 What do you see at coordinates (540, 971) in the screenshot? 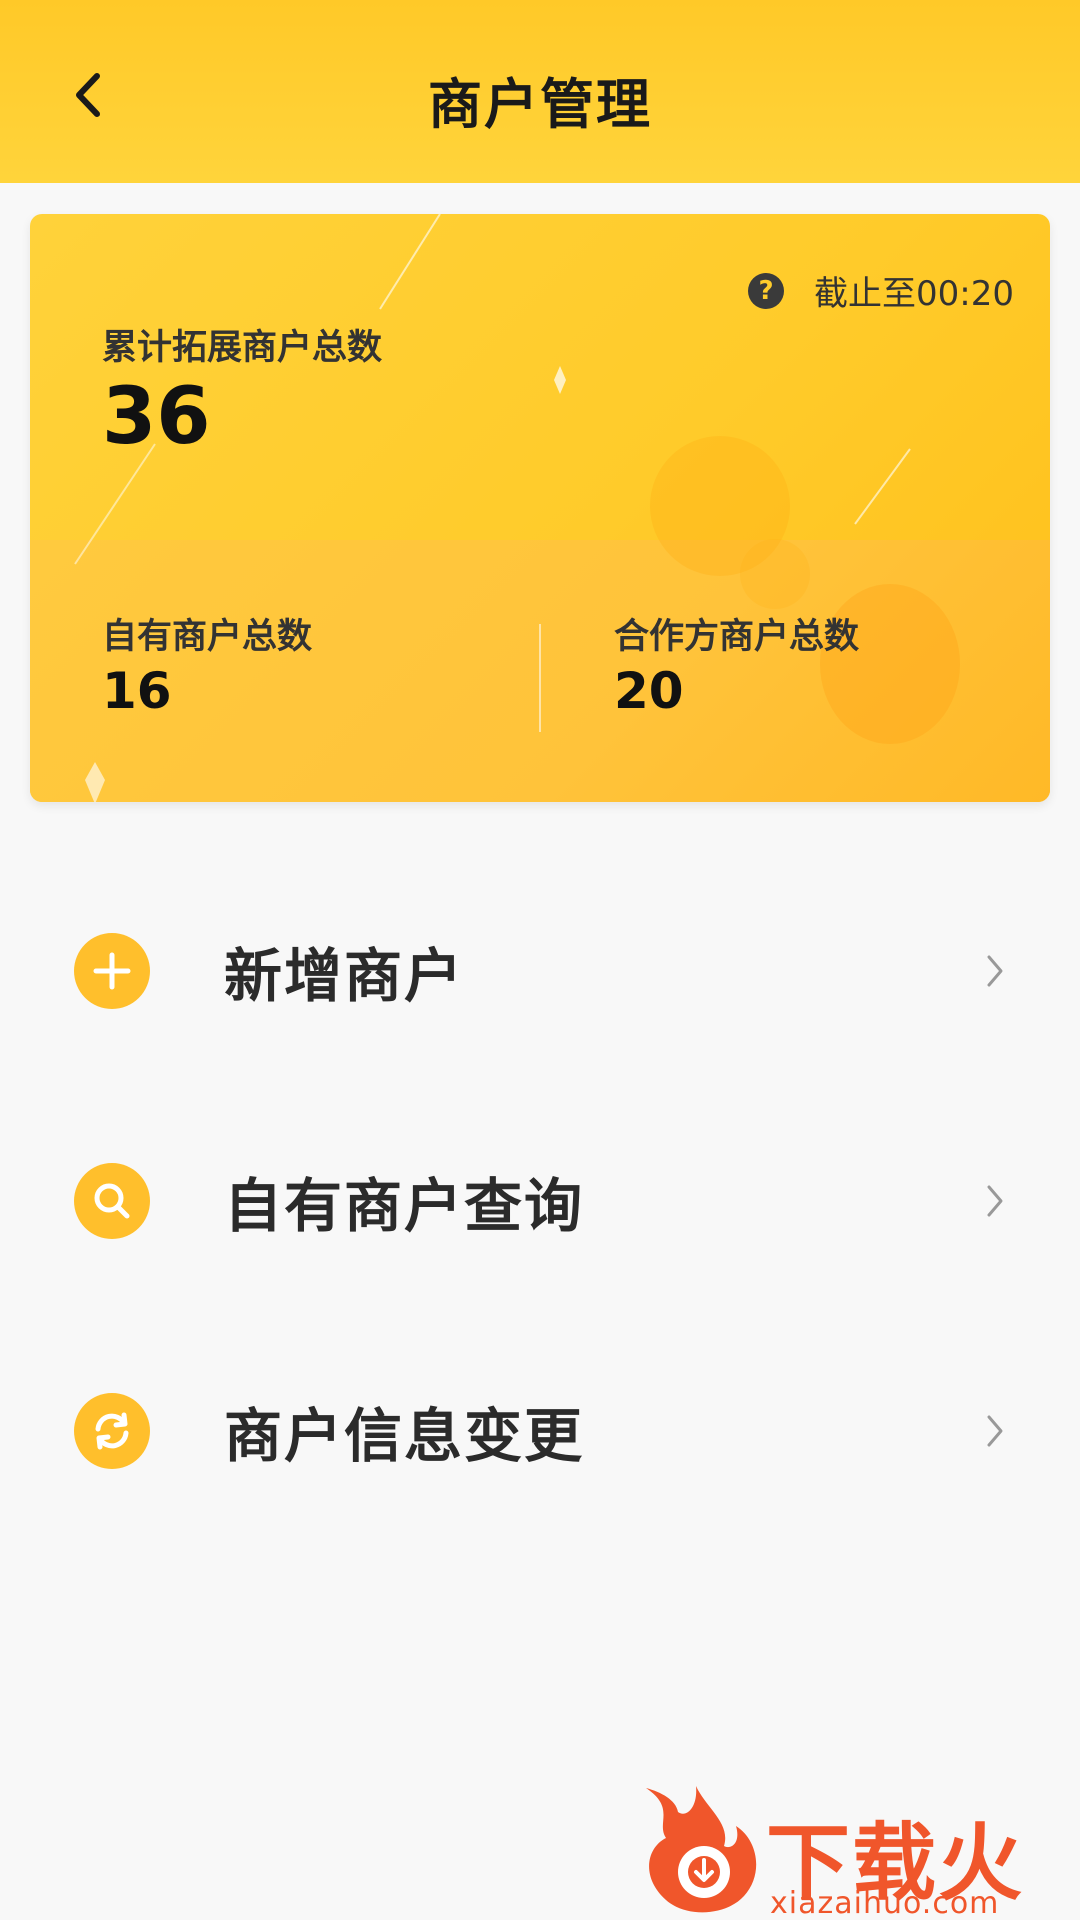
I see `menu-item-add-merchant: 新增商户` at bounding box center [540, 971].